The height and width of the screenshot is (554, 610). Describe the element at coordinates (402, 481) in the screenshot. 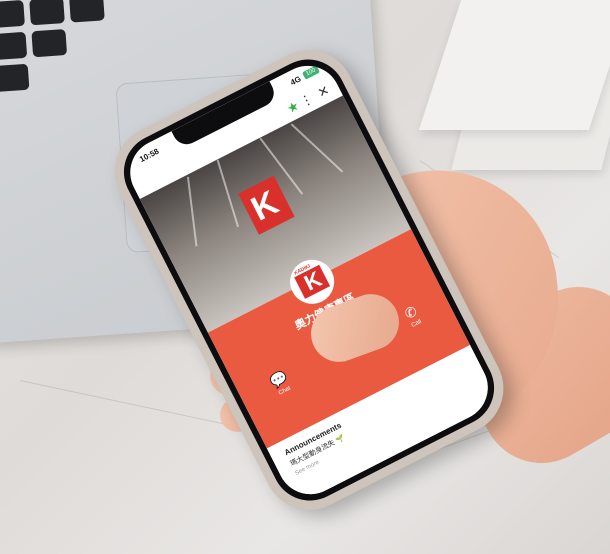

I see `chat-icon: 💬` at that location.